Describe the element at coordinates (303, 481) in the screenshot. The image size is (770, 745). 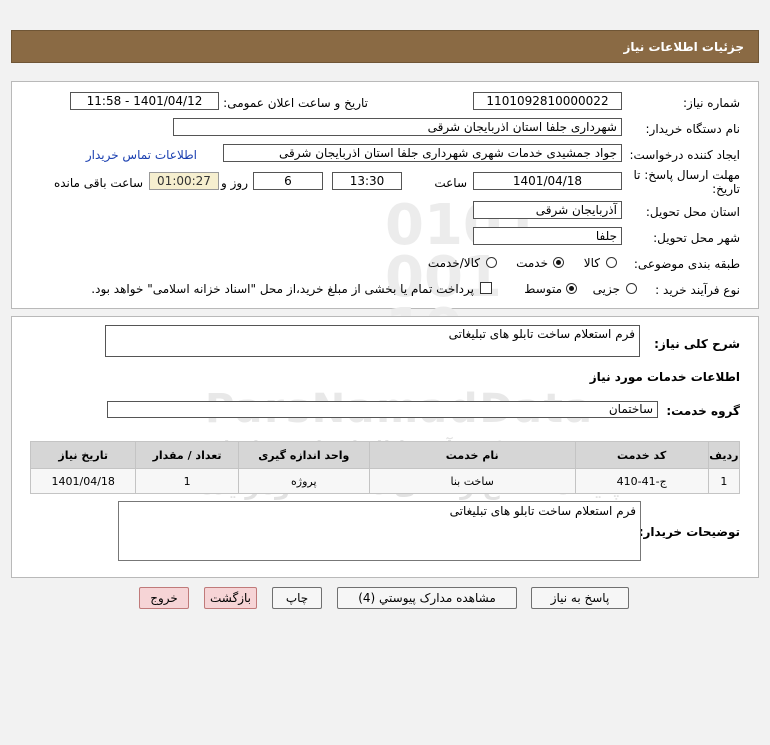
I see `cell-unit: پروژه` at that location.